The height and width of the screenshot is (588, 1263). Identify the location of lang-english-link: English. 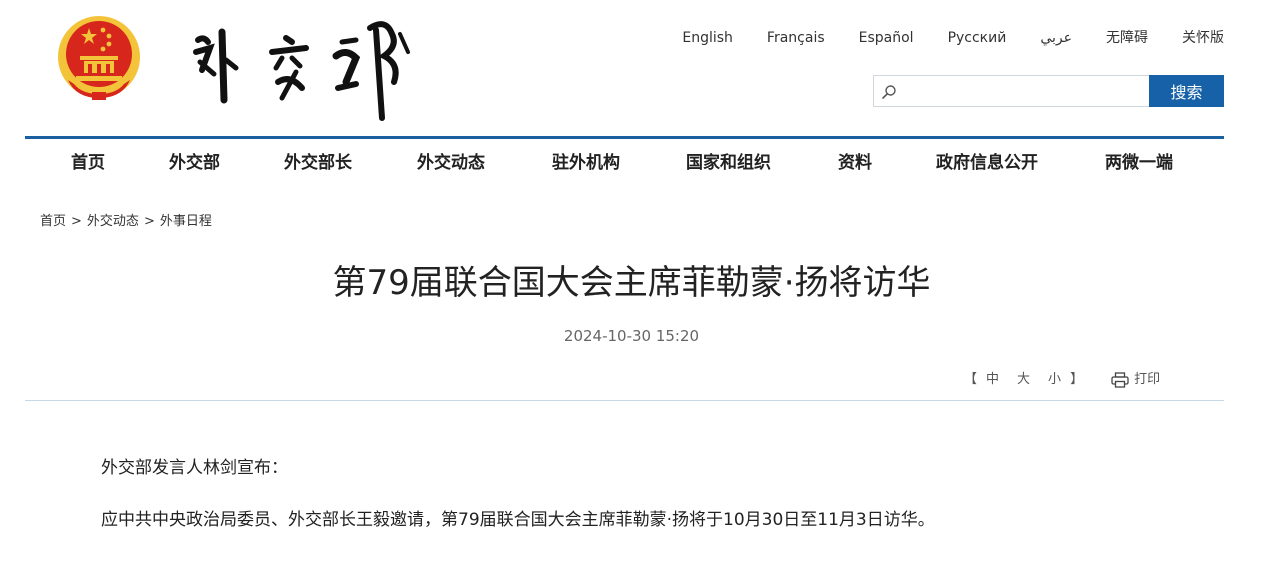
(707, 38).